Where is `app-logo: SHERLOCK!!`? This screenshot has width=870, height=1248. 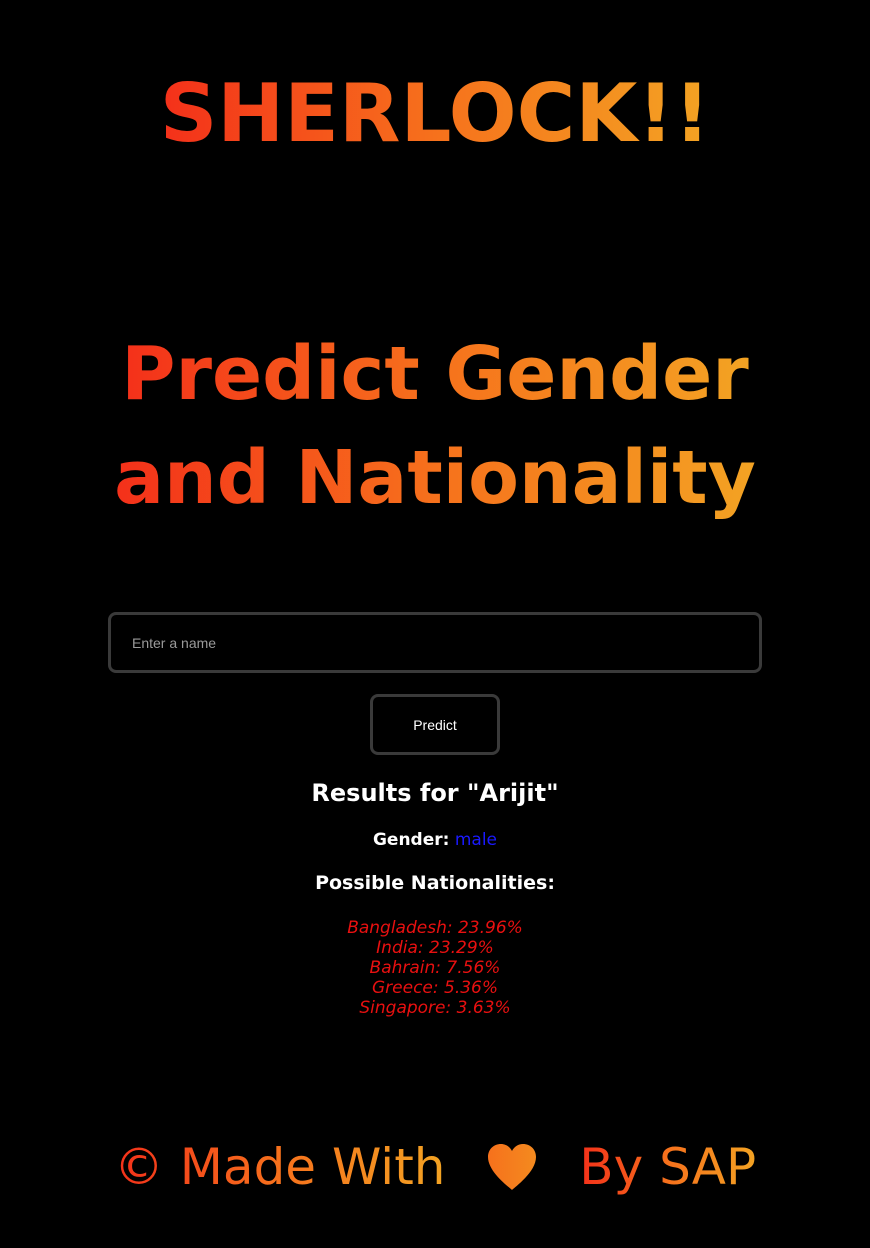
app-logo: SHERLOCK!! is located at coordinates (435, 114).